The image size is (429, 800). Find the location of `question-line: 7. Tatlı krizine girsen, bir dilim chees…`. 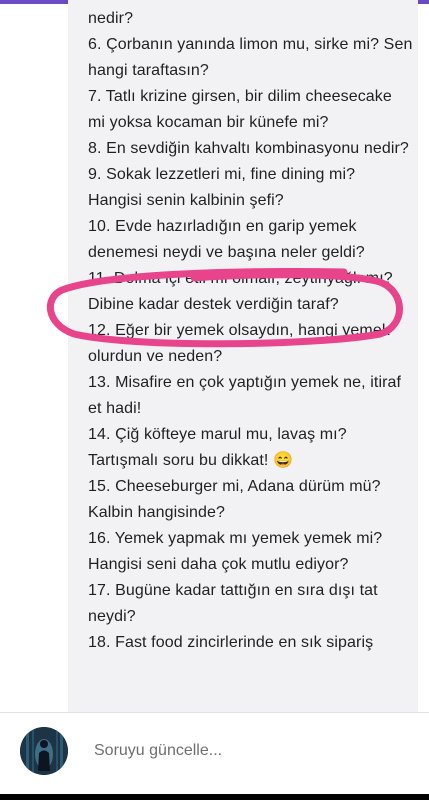

question-line: 7. Tatlı krizine girsen, bir dilim chees… is located at coordinates (240, 96).